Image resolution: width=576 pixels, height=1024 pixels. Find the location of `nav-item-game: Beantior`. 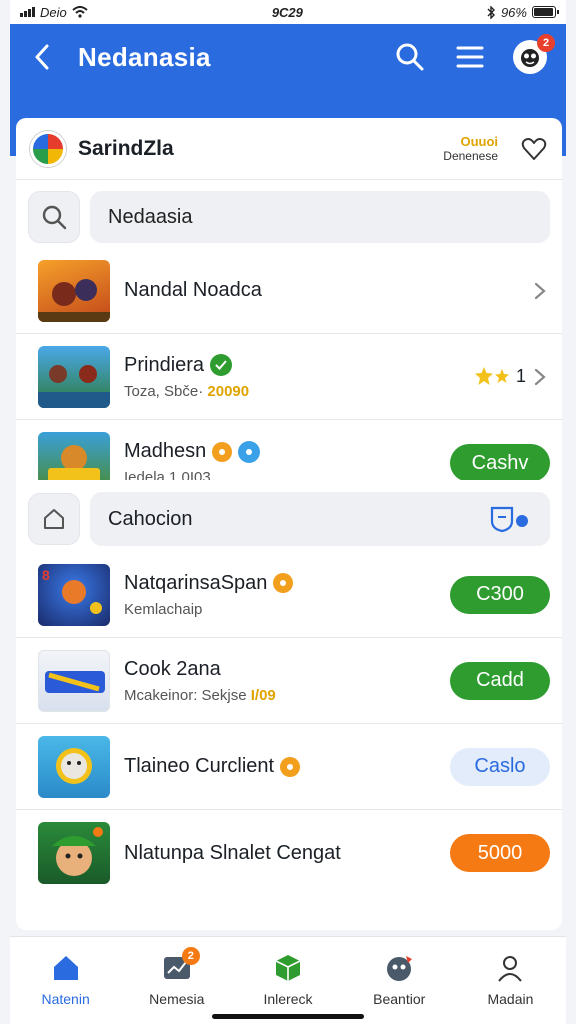

nav-item-game: Beantior is located at coordinates (399, 980).